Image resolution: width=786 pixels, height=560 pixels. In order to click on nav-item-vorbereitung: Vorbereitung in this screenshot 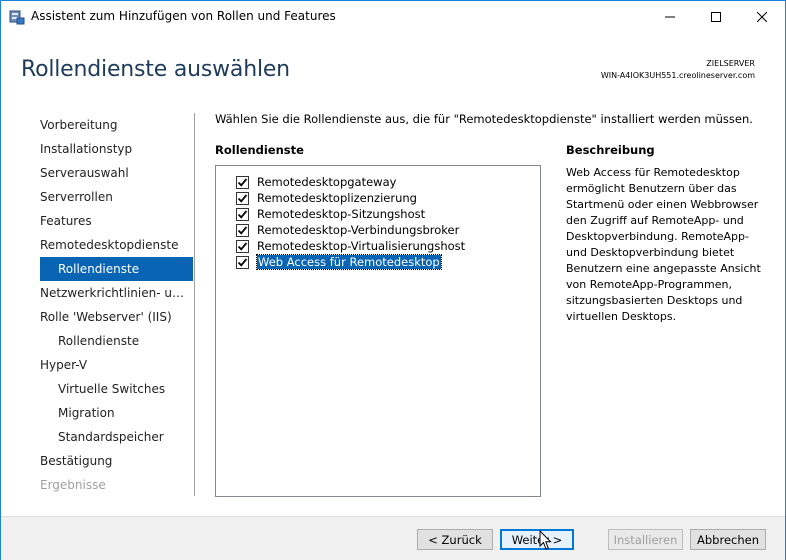, I will do `click(110, 125)`.